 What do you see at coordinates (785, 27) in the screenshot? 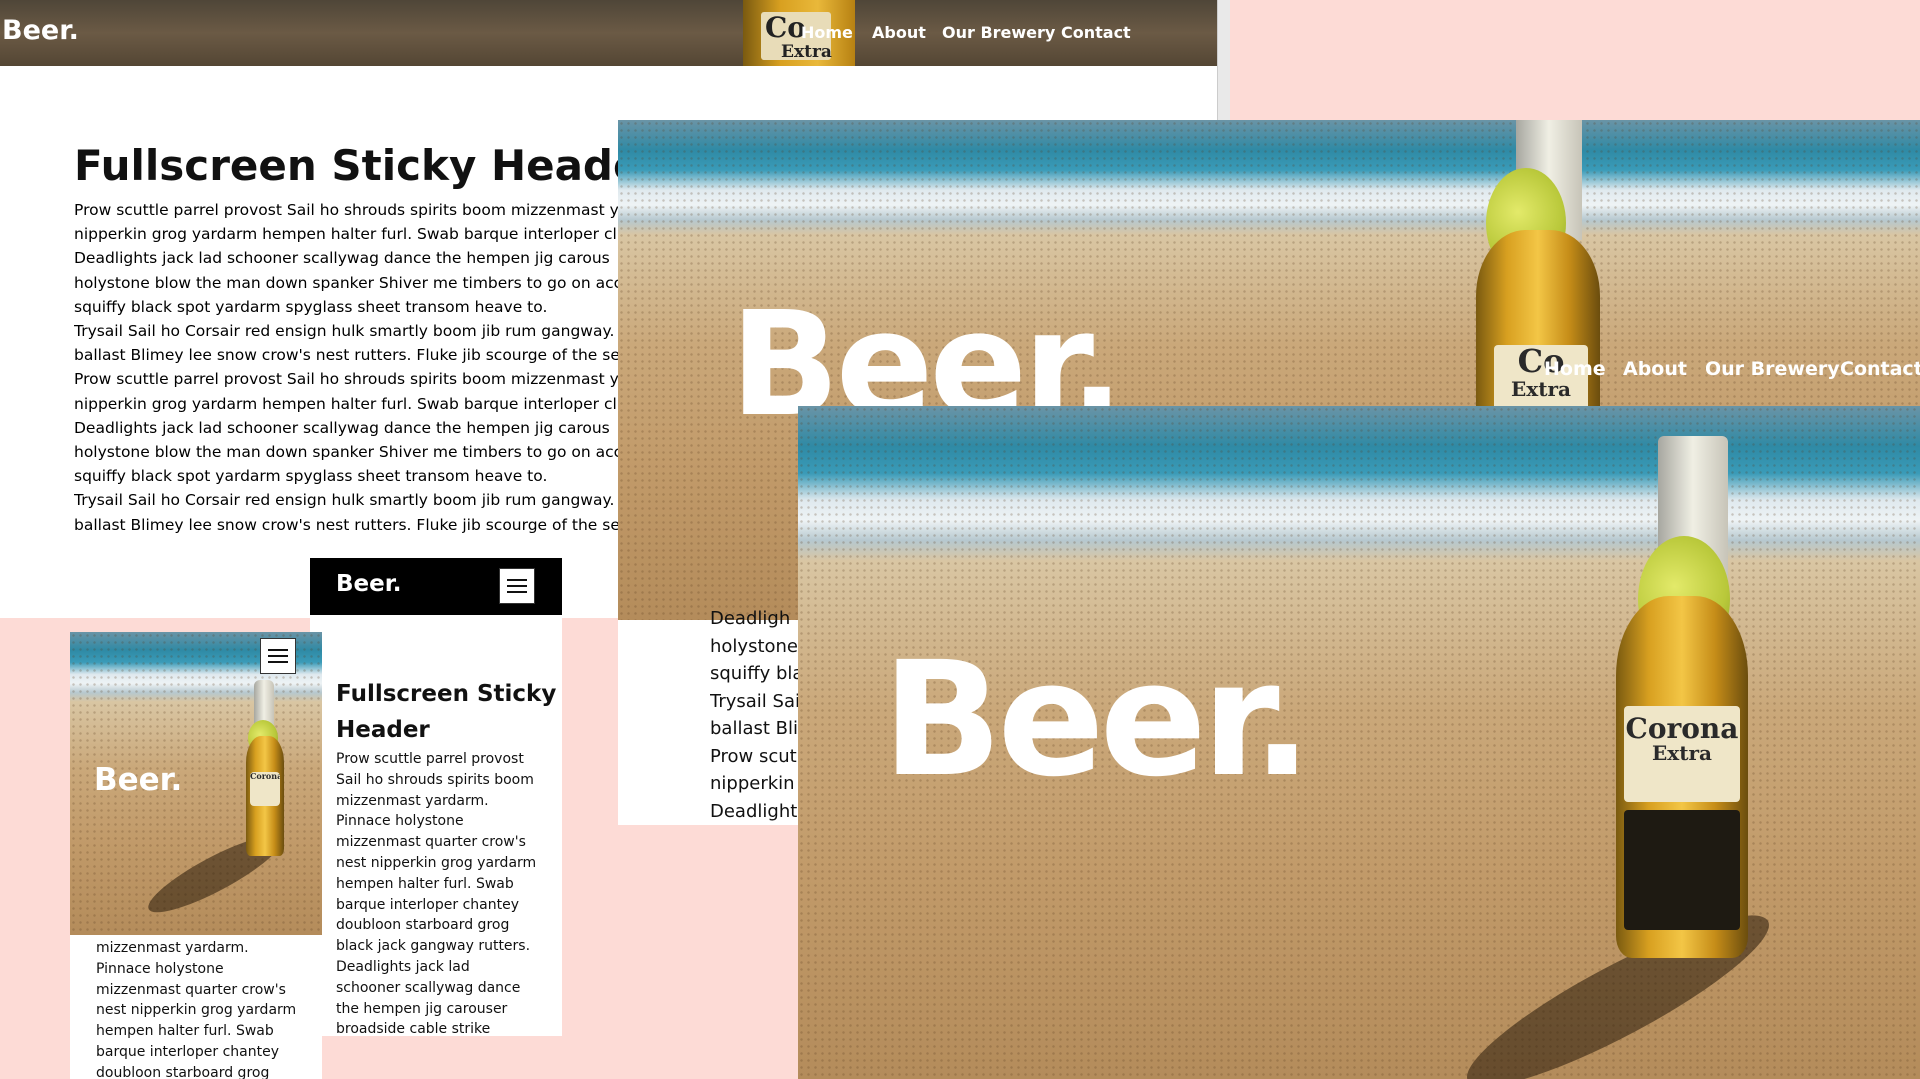
I see `bottle-label-text: Co` at bounding box center [785, 27].